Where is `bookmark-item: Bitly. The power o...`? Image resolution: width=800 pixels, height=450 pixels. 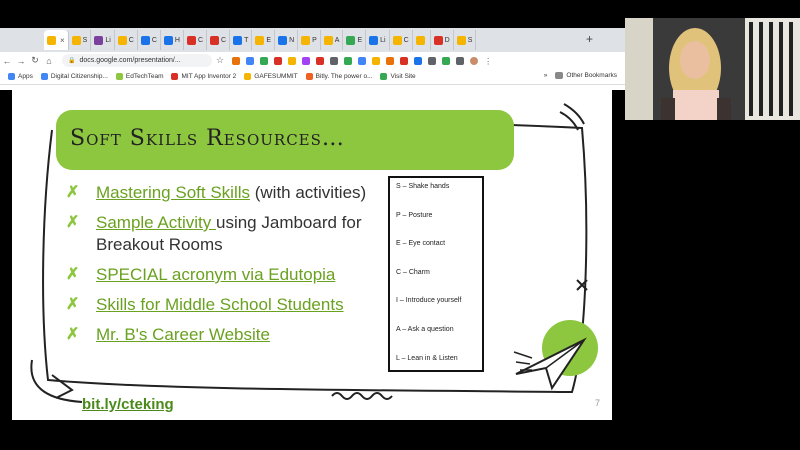
bookmark-item: Bitly. The power o... is located at coordinates (338, 76).